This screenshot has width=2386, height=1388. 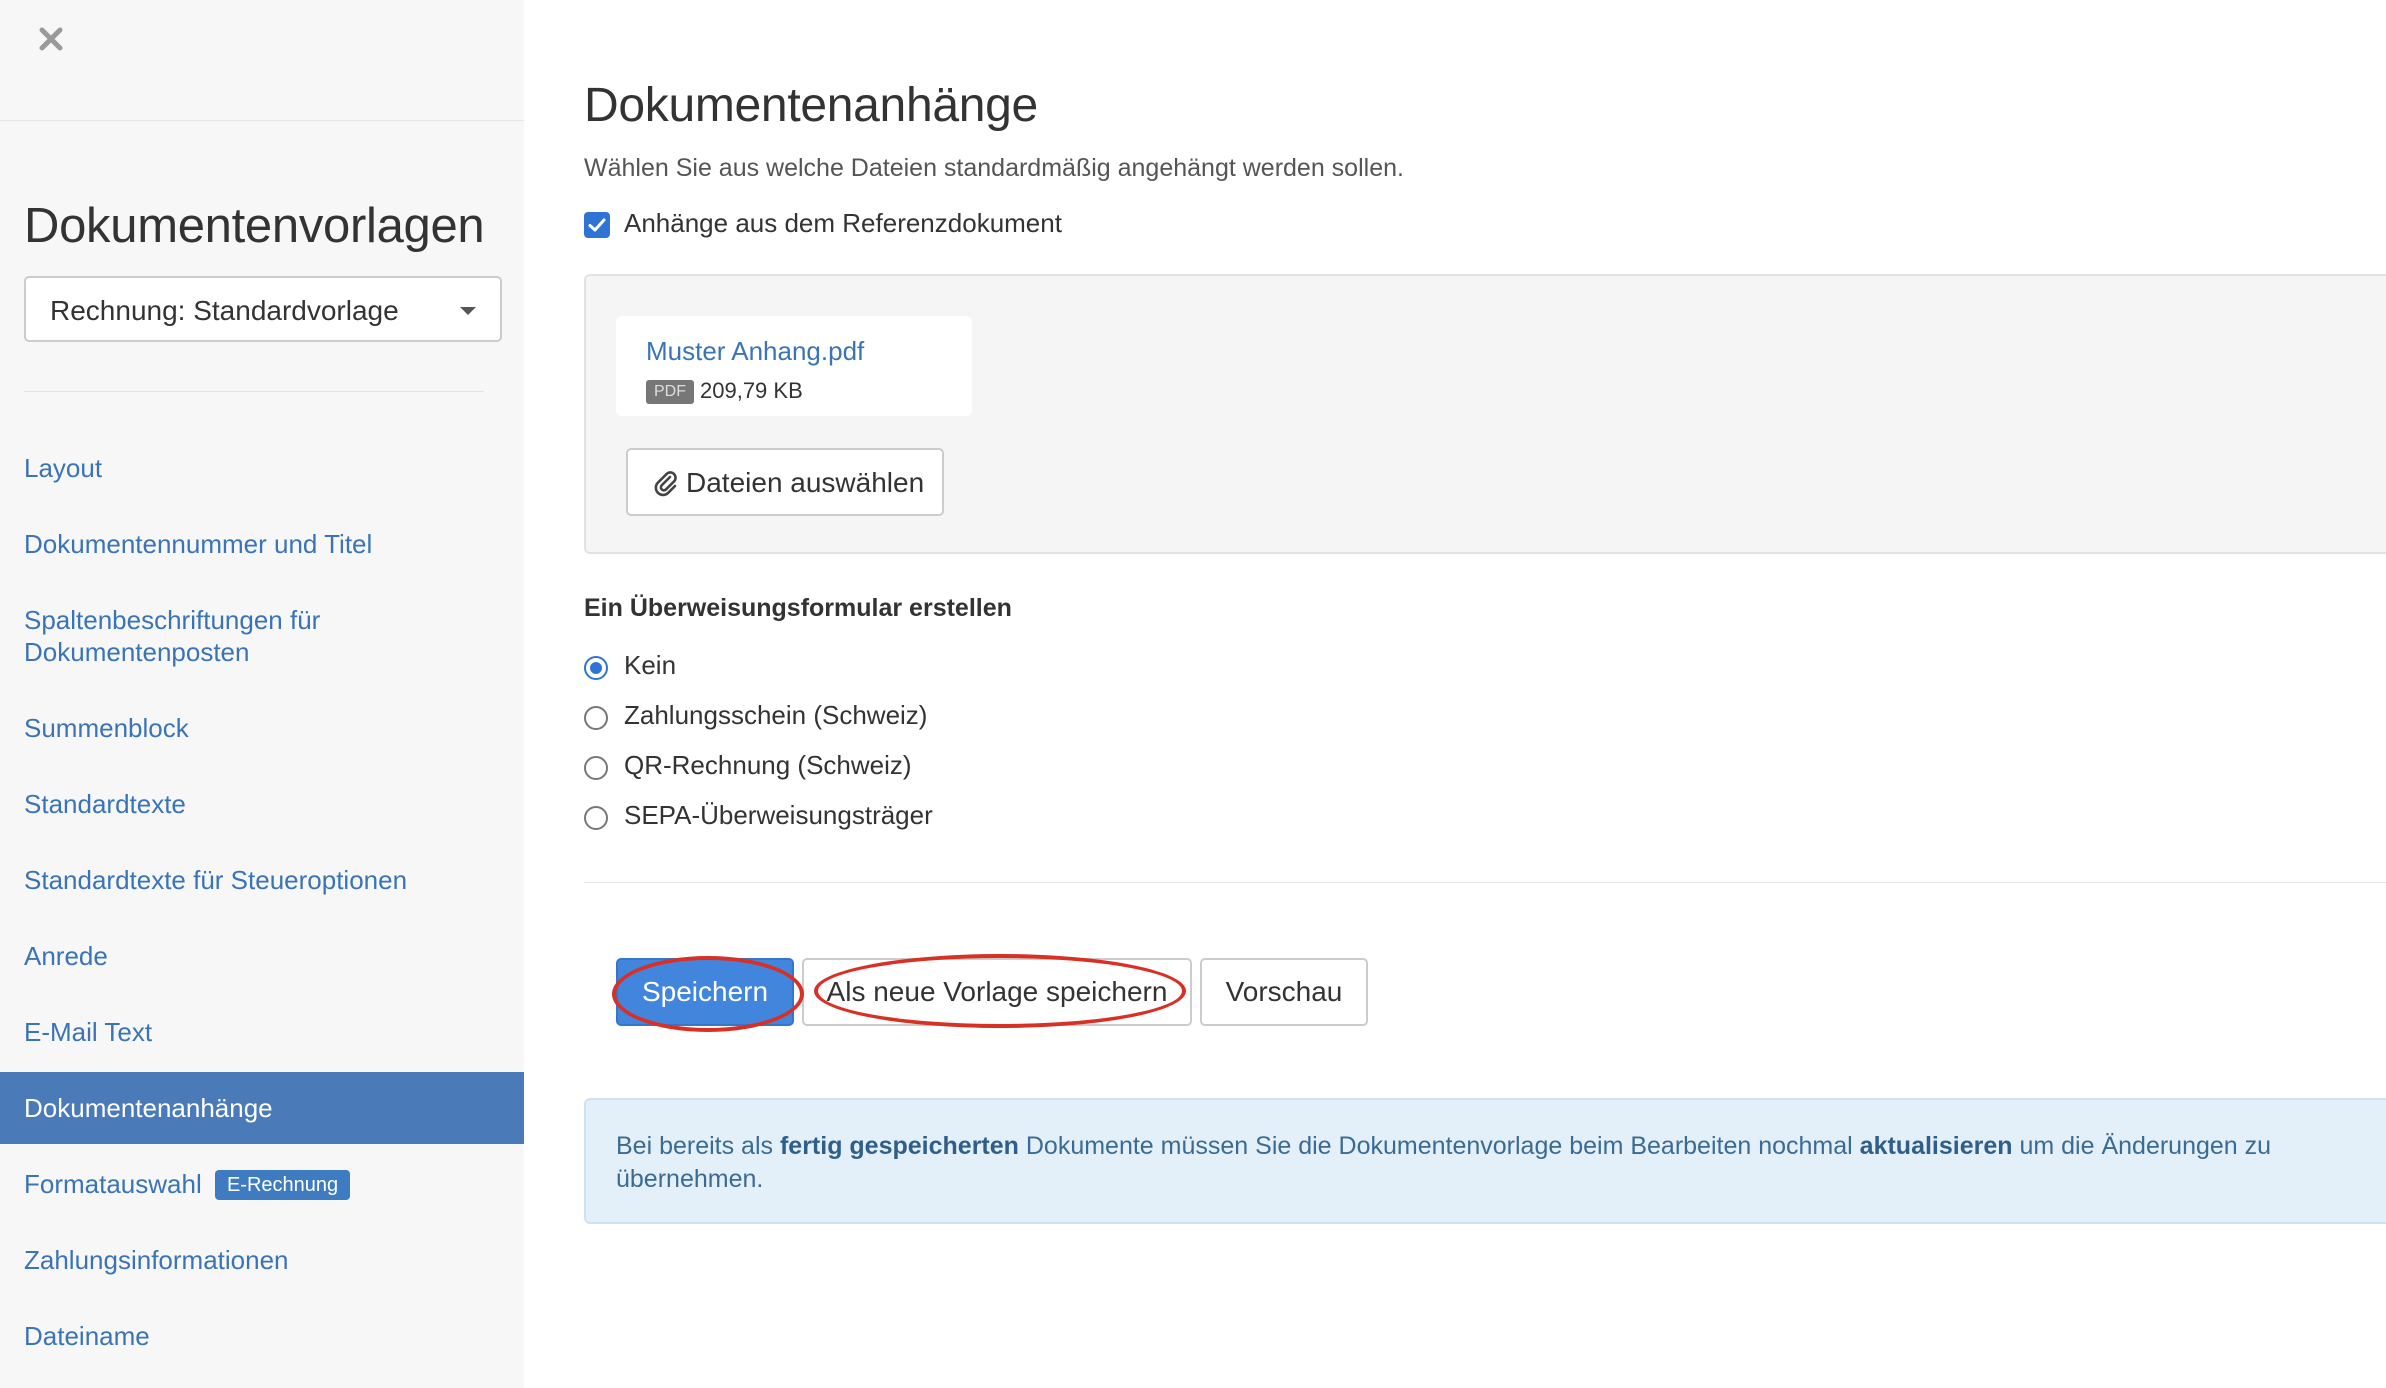 What do you see at coordinates (262, 1032) in the screenshot?
I see `sidebar-item-email-text: E-Mail Text` at bounding box center [262, 1032].